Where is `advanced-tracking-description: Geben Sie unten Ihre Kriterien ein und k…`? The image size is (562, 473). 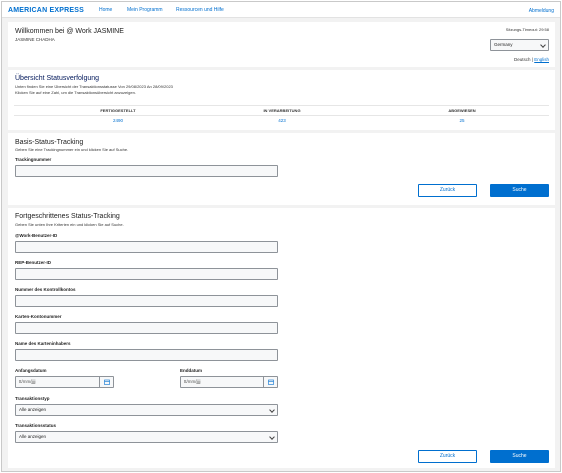
advanced-tracking-description: Geben Sie unten Ihre Kriterien ein und k… is located at coordinates (69, 224).